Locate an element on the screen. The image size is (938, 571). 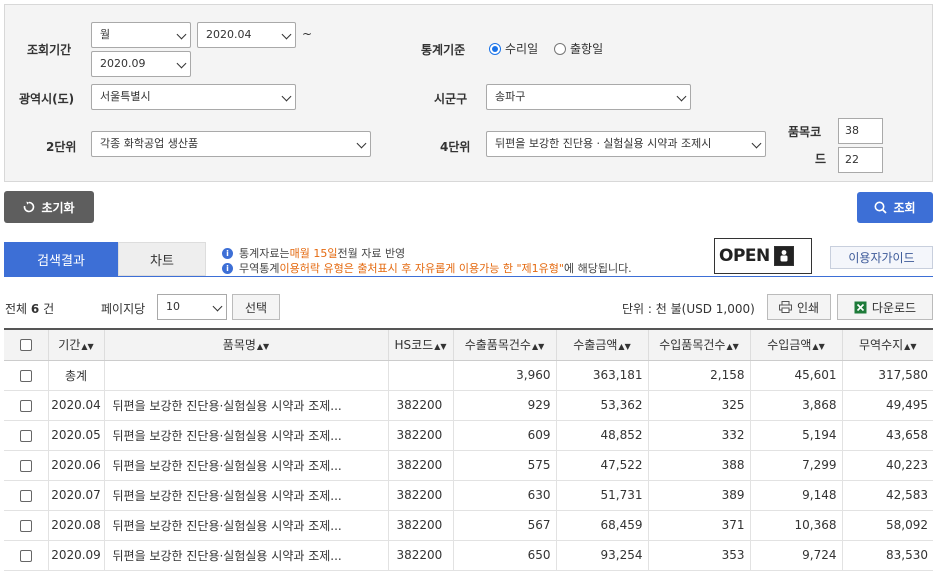
total-suffix: 건 is located at coordinates (49, 309).